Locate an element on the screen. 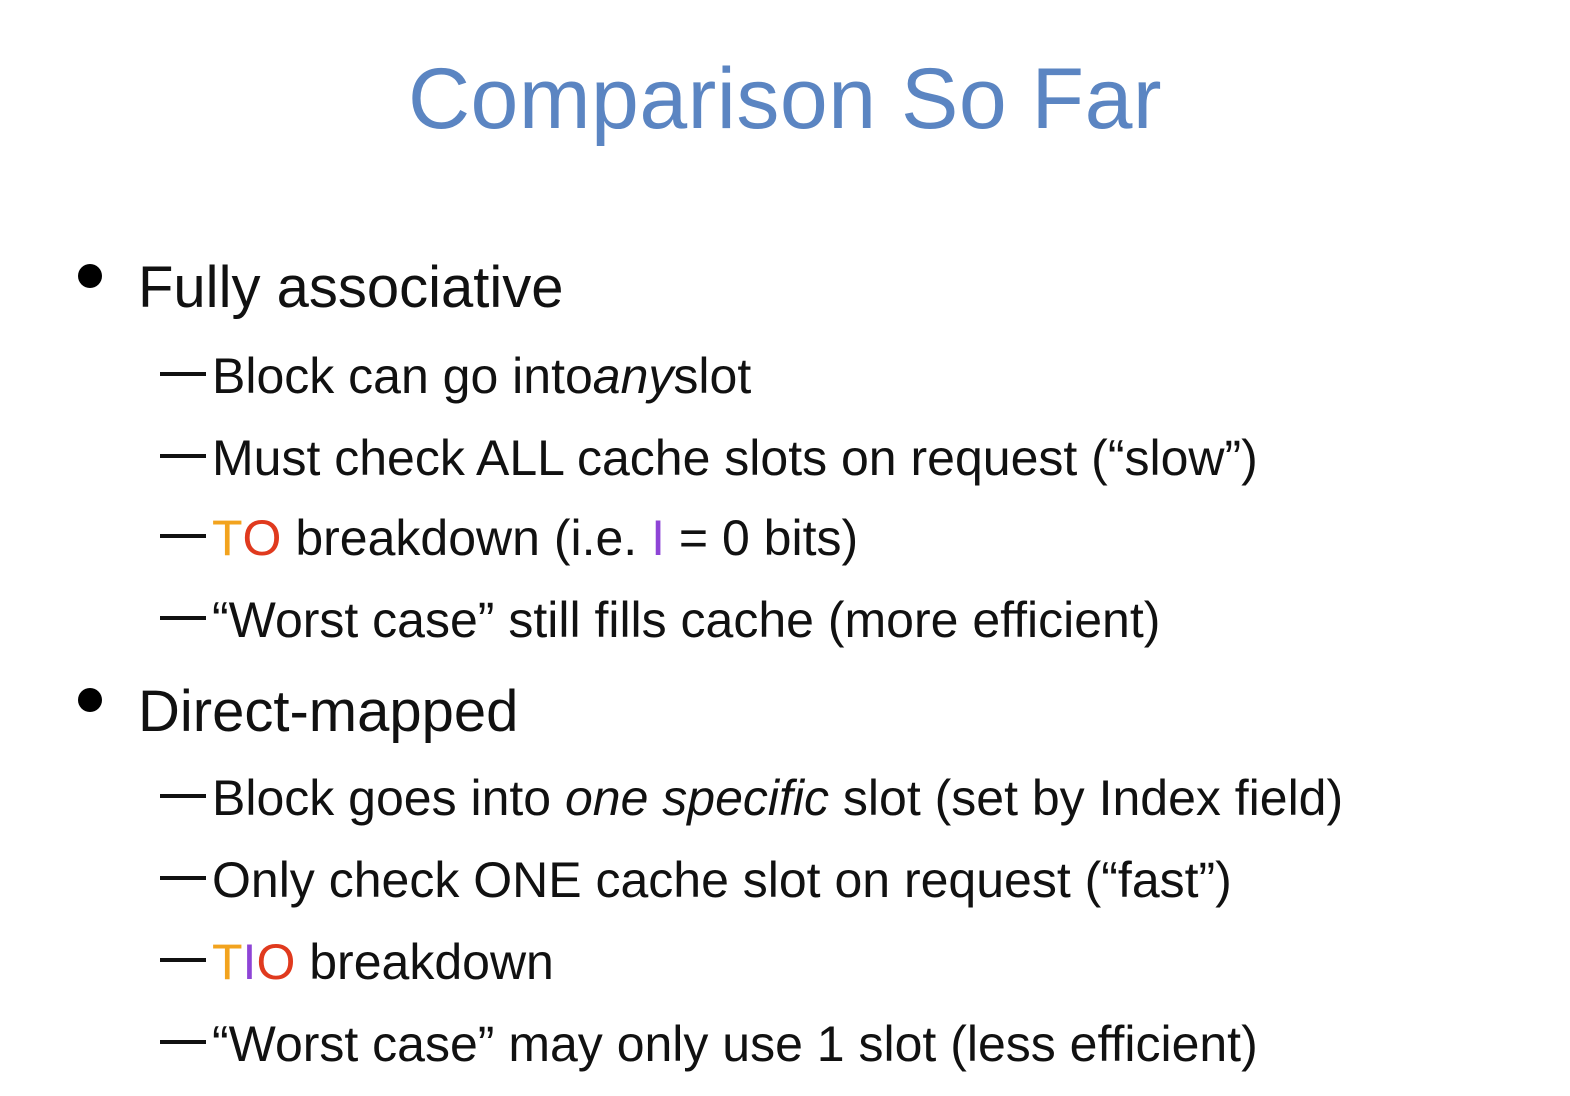 The height and width of the screenshot is (1096, 1570). bullet-direct-mapped: Direct-mapped is located at coordinates (298, 712).